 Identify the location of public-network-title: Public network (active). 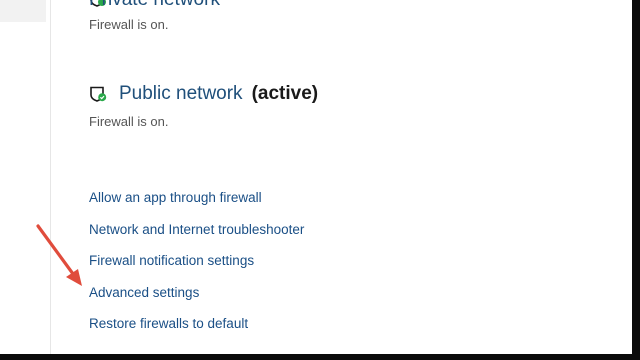
(218, 93).